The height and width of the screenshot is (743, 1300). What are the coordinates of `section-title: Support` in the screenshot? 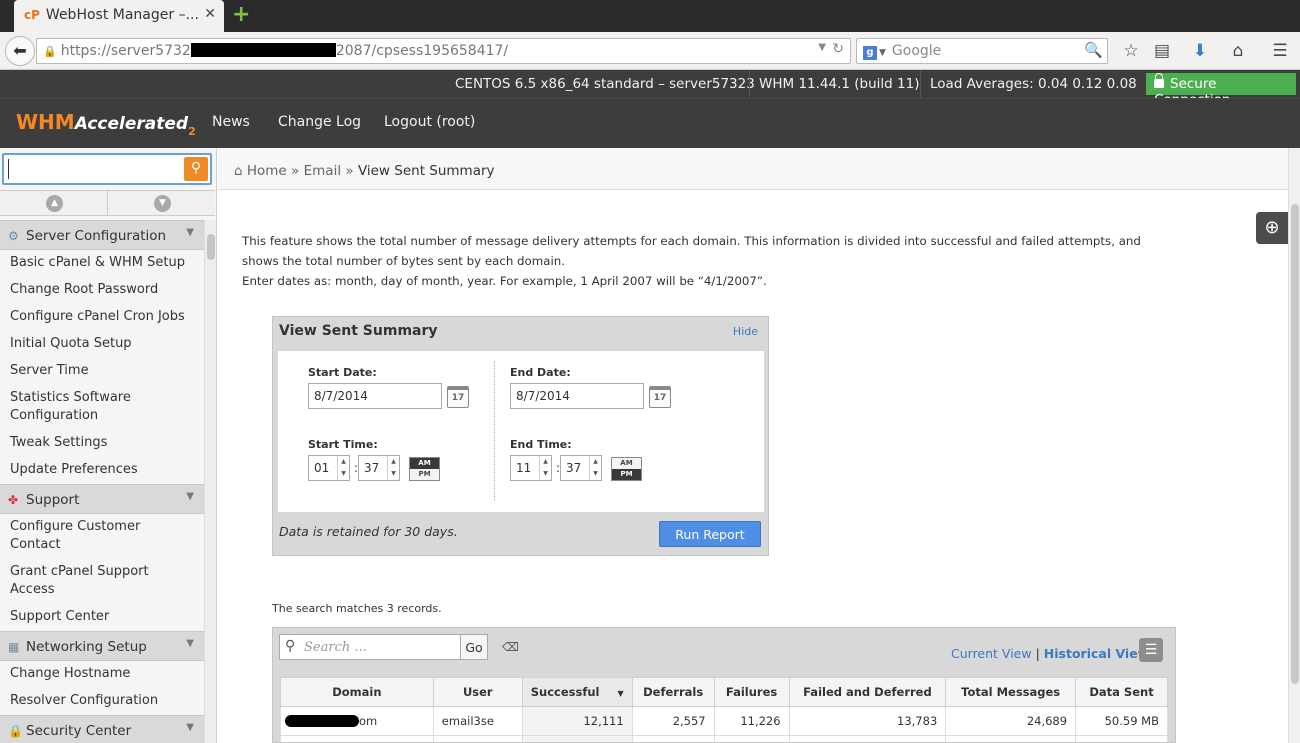 It's located at (53, 500).